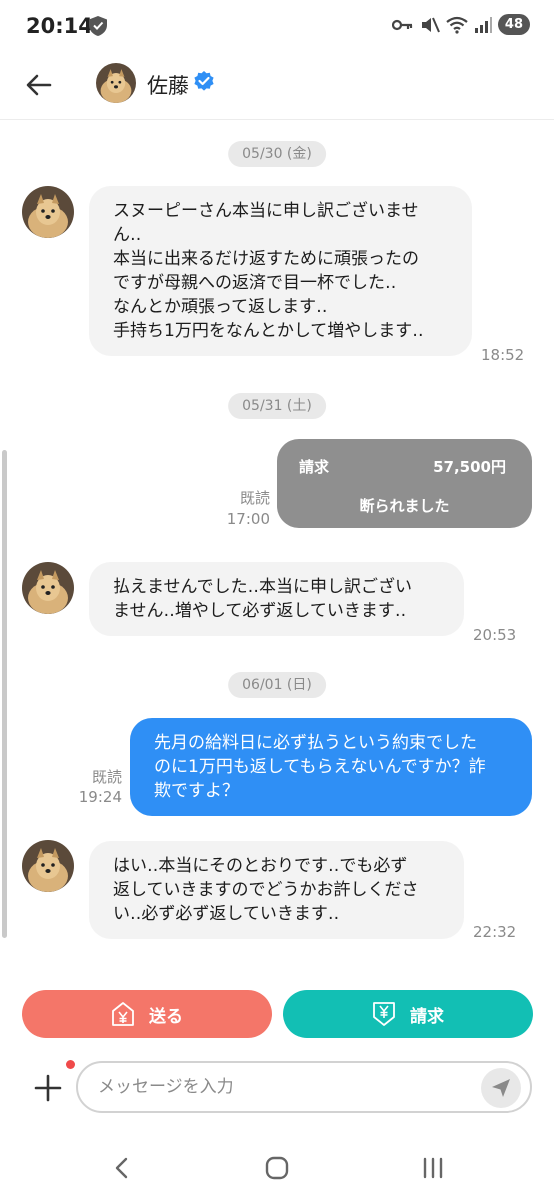 The width and height of the screenshot is (554, 1200). I want to click on message-line: のに1万円も返してもらえないんですか？詐, so click(320, 767).